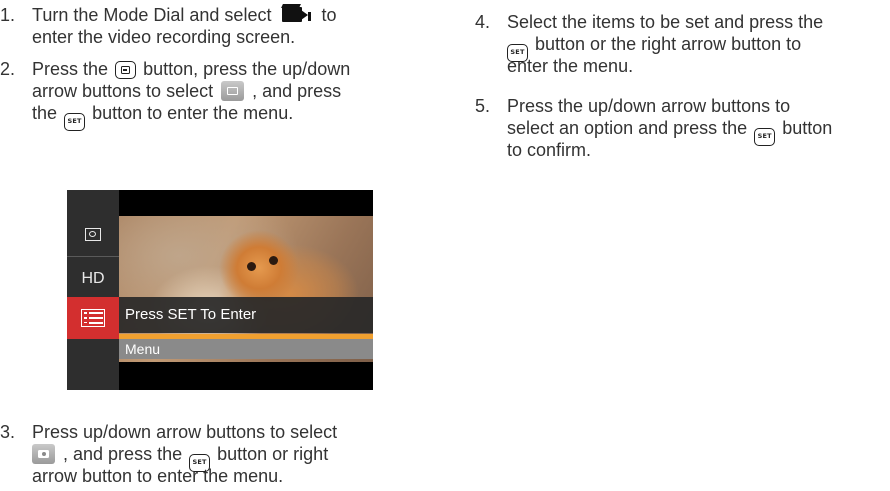 The image size is (890, 491). I want to click on step-text: to confirm., so click(549, 150).